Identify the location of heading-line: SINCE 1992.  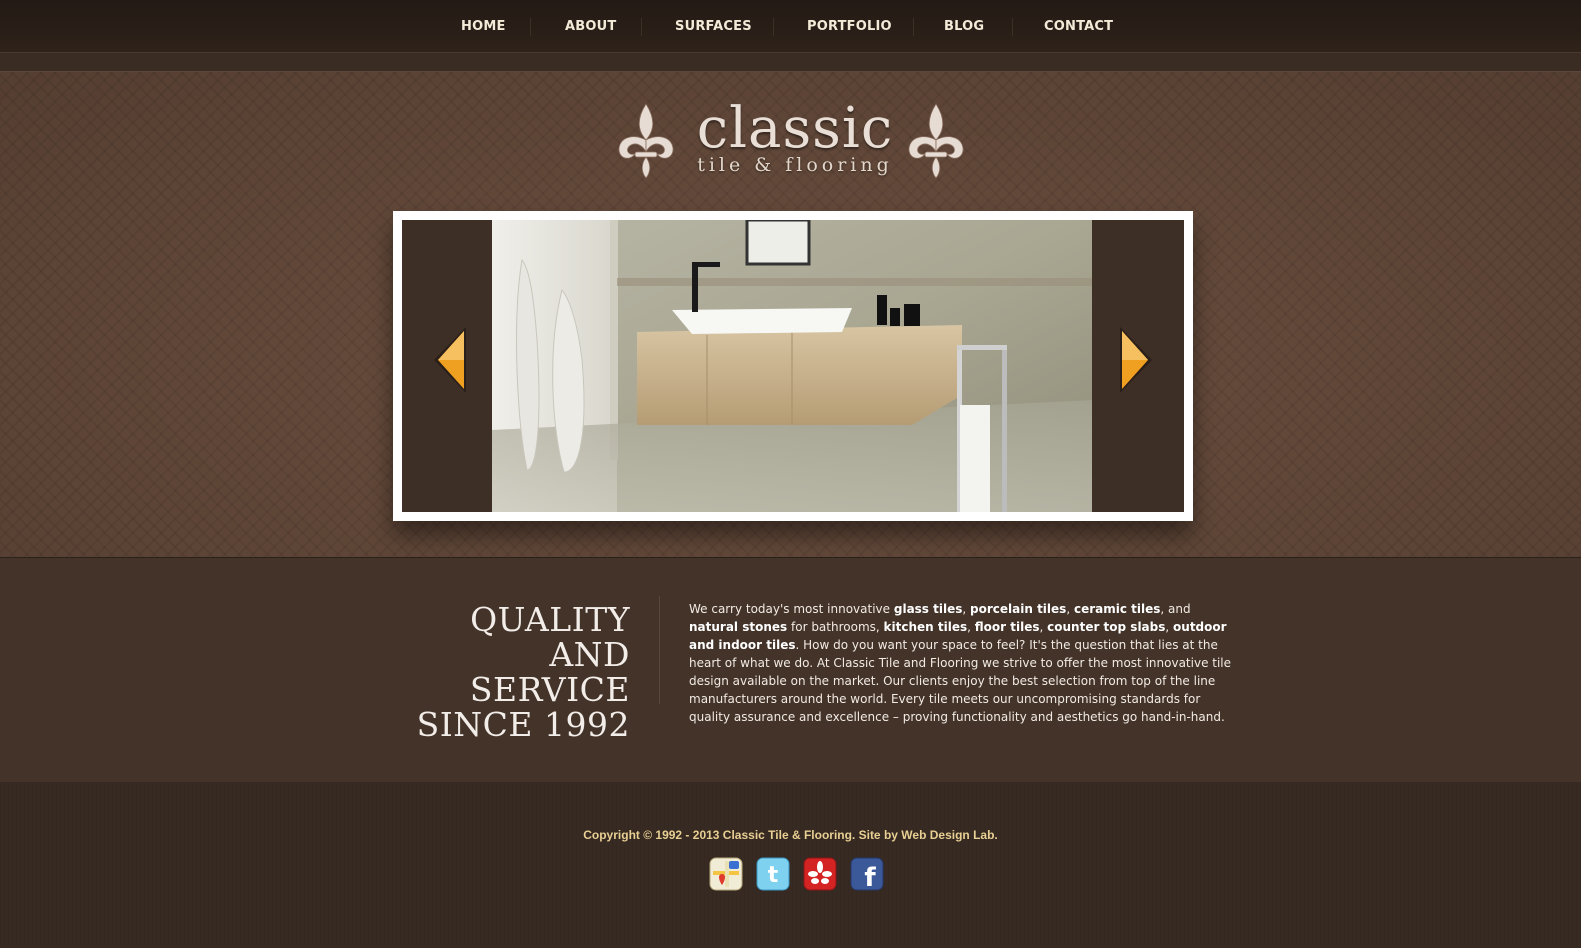
(523, 724).